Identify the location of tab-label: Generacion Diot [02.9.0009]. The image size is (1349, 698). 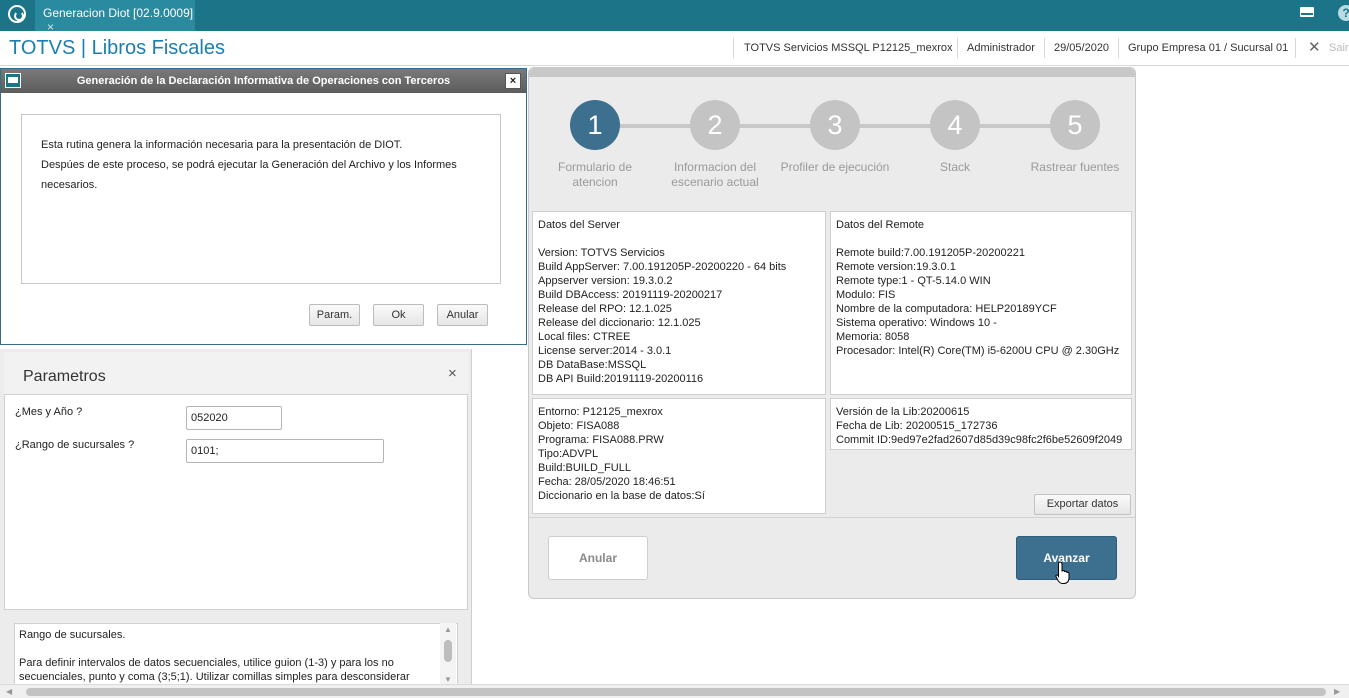
(118, 13).